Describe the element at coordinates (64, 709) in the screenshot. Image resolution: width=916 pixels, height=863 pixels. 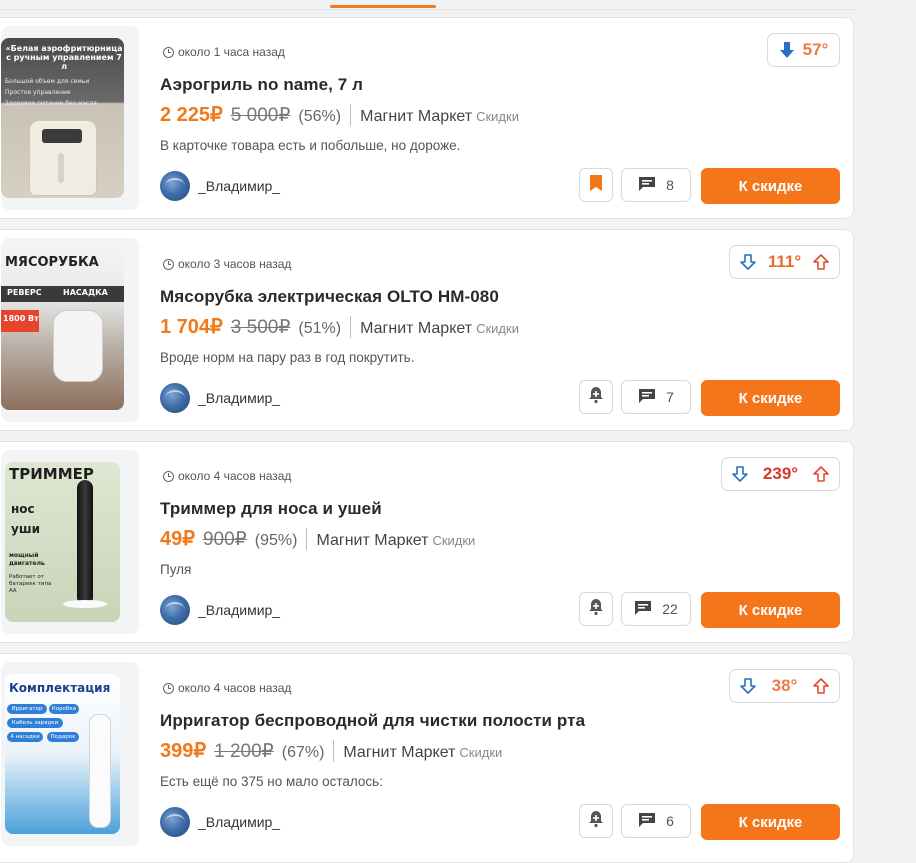
I see `product-image-badge: Коробка` at that location.